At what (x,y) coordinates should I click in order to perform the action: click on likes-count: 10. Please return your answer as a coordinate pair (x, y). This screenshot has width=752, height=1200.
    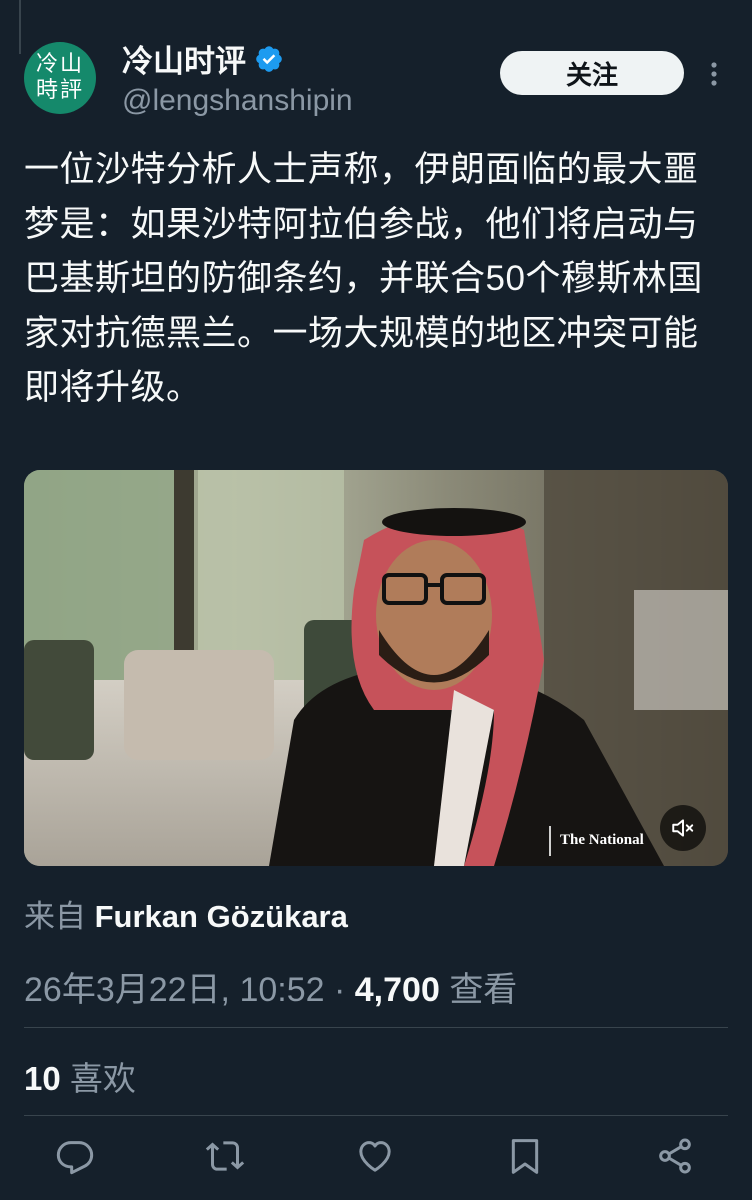
    Looking at the image, I should click on (42, 1078).